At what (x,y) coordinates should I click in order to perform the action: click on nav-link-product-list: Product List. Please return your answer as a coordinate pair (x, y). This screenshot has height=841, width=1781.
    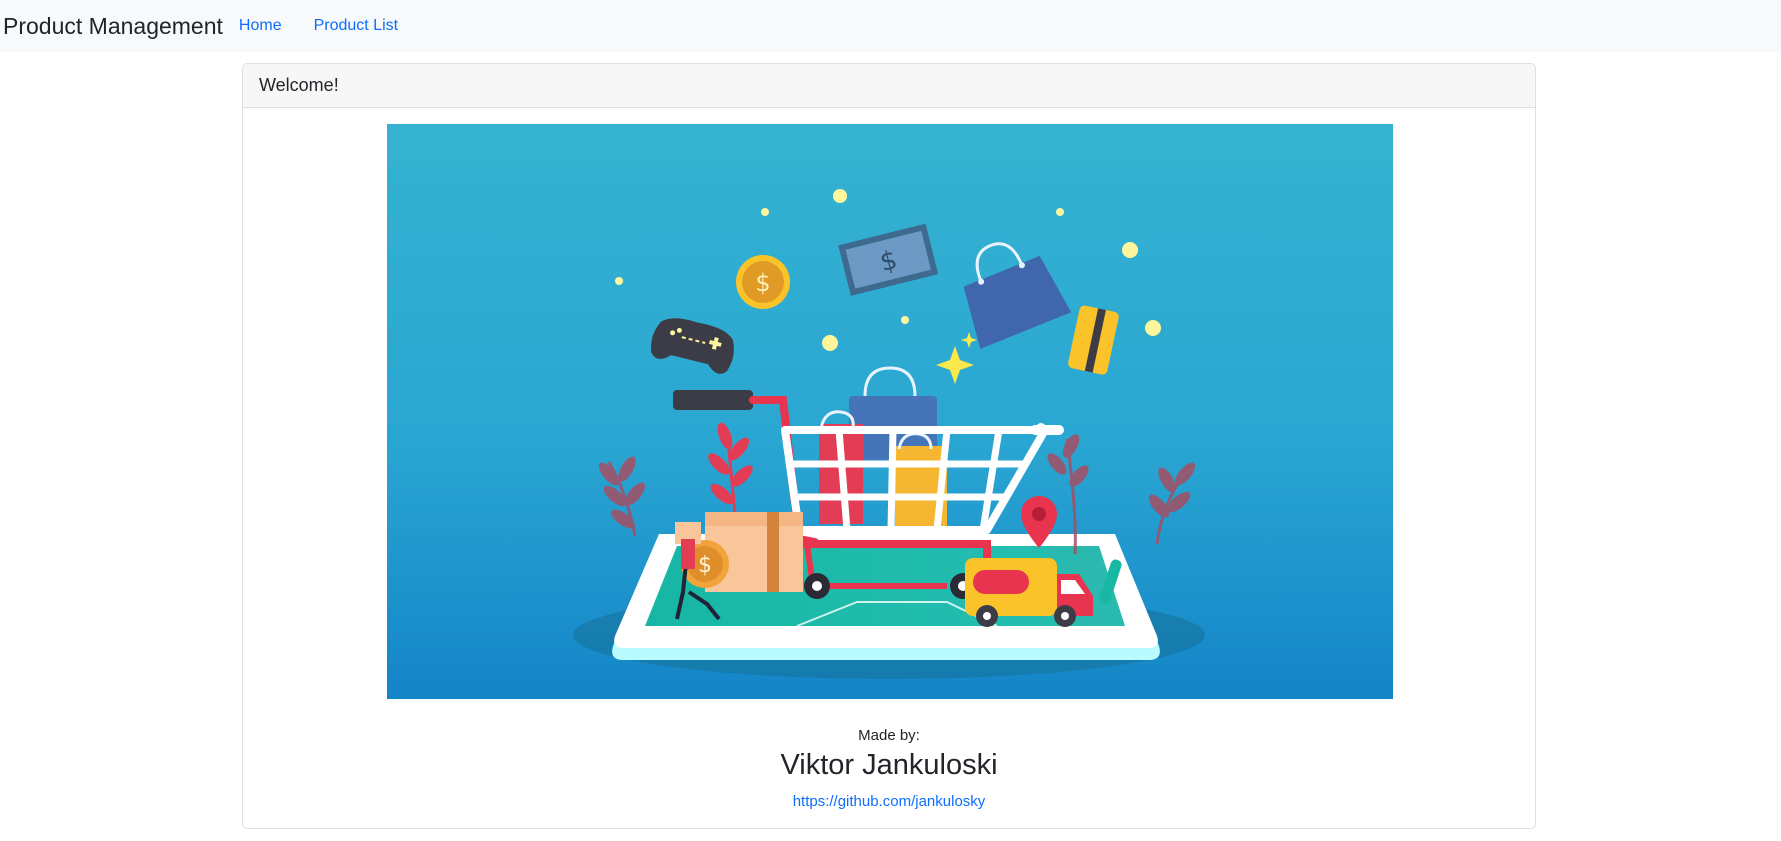
    Looking at the image, I should click on (356, 26).